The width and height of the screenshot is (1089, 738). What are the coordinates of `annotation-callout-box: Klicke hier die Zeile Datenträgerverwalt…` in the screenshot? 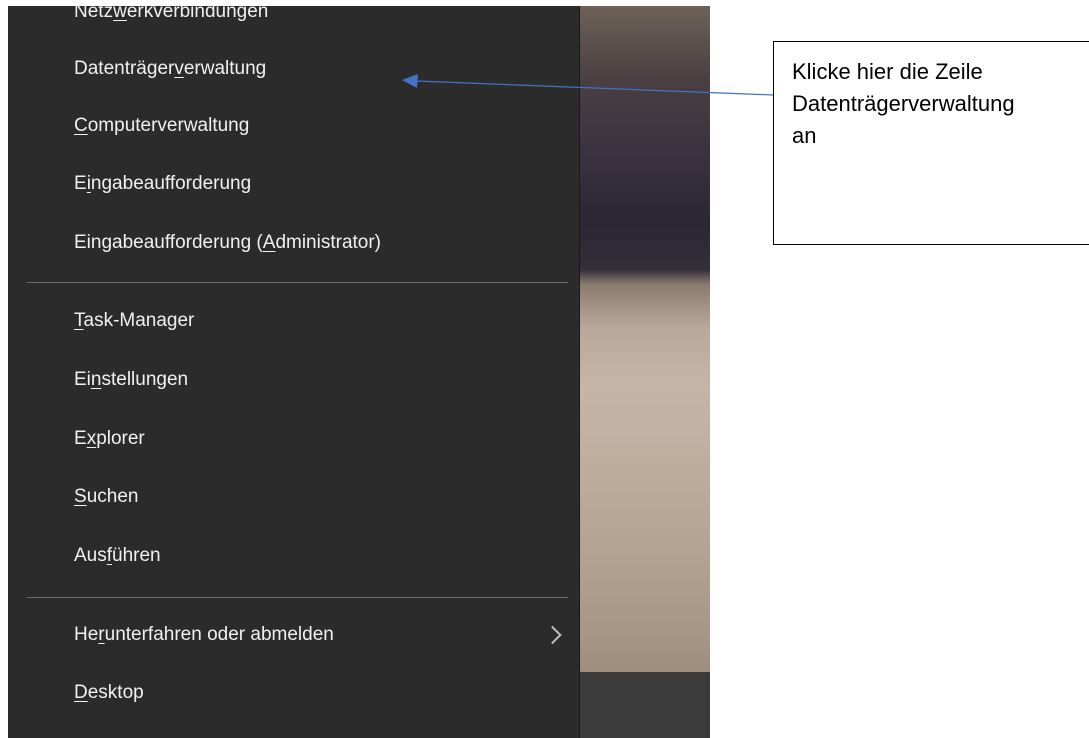 It's located at (931, 143).